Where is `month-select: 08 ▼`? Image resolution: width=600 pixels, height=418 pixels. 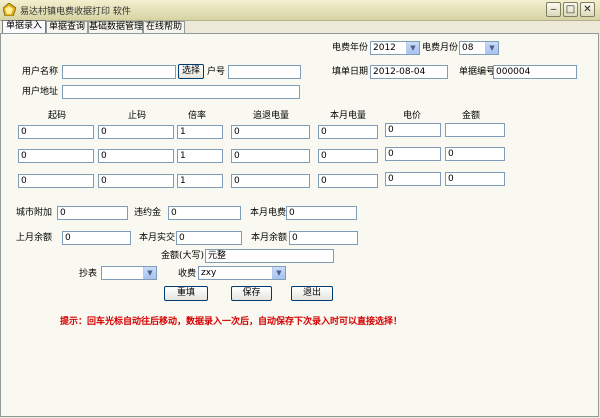 month-select: 08 ▼ is located at coordinates (479, 48).